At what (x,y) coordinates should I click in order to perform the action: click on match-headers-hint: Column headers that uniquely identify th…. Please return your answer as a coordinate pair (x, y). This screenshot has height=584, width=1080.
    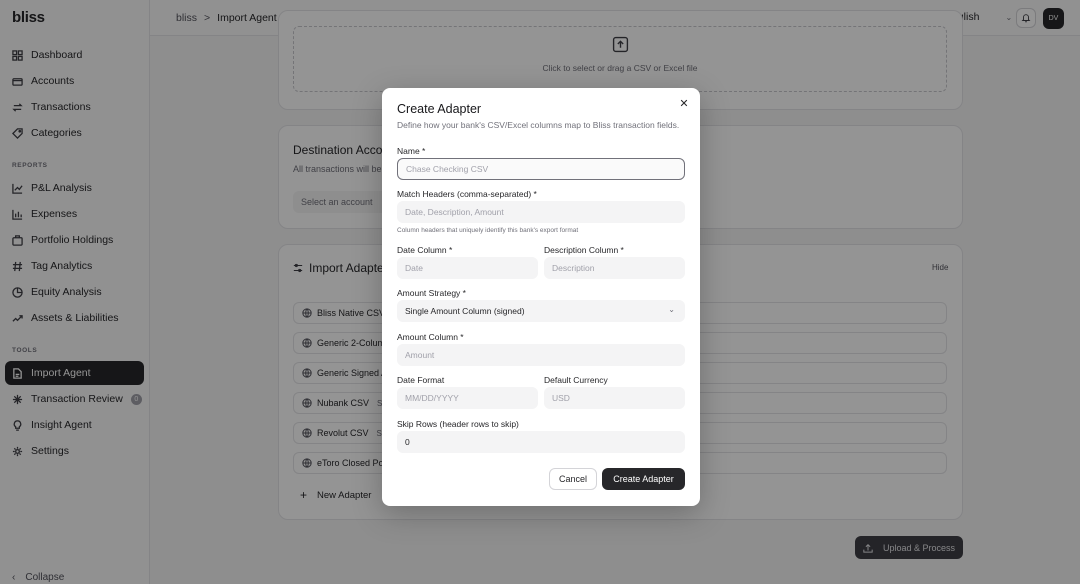
    Looking at the image, I should click on (488, 230).